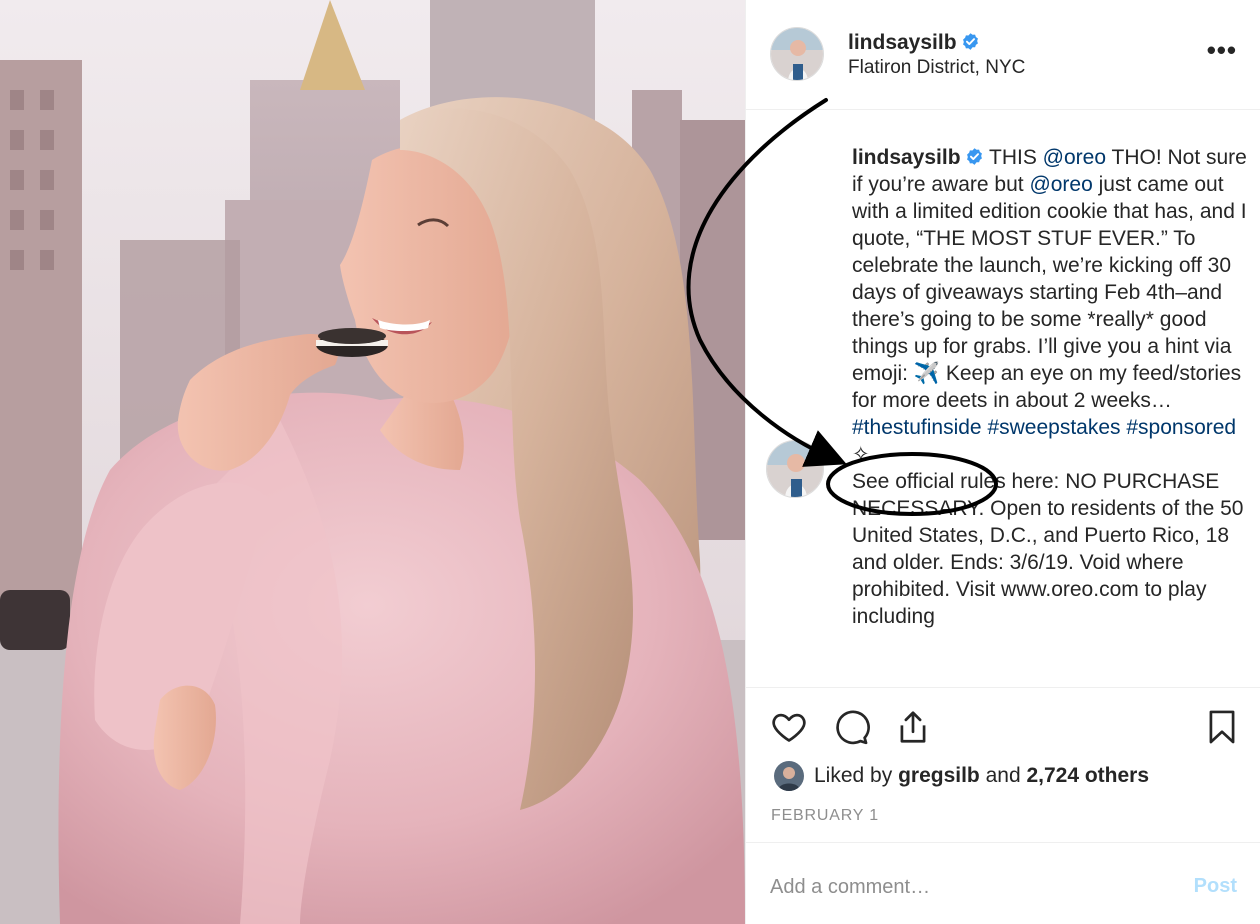 The width and height of the screenshot is (1260, 924). Describe the element at coordinates (1181, 427) in the screenshot. I see `hashtag-sponsored-link: #sponsored` at that location.